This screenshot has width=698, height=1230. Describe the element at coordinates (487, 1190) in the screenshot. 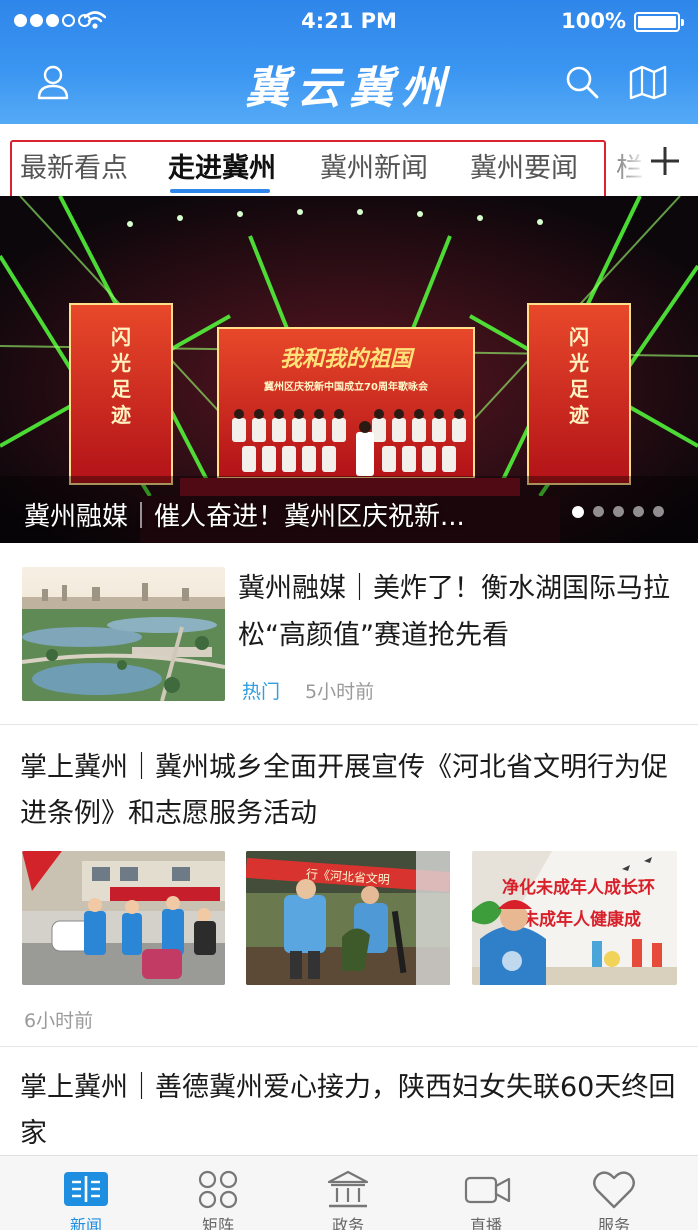

I see `video-camera-icon` at that location.